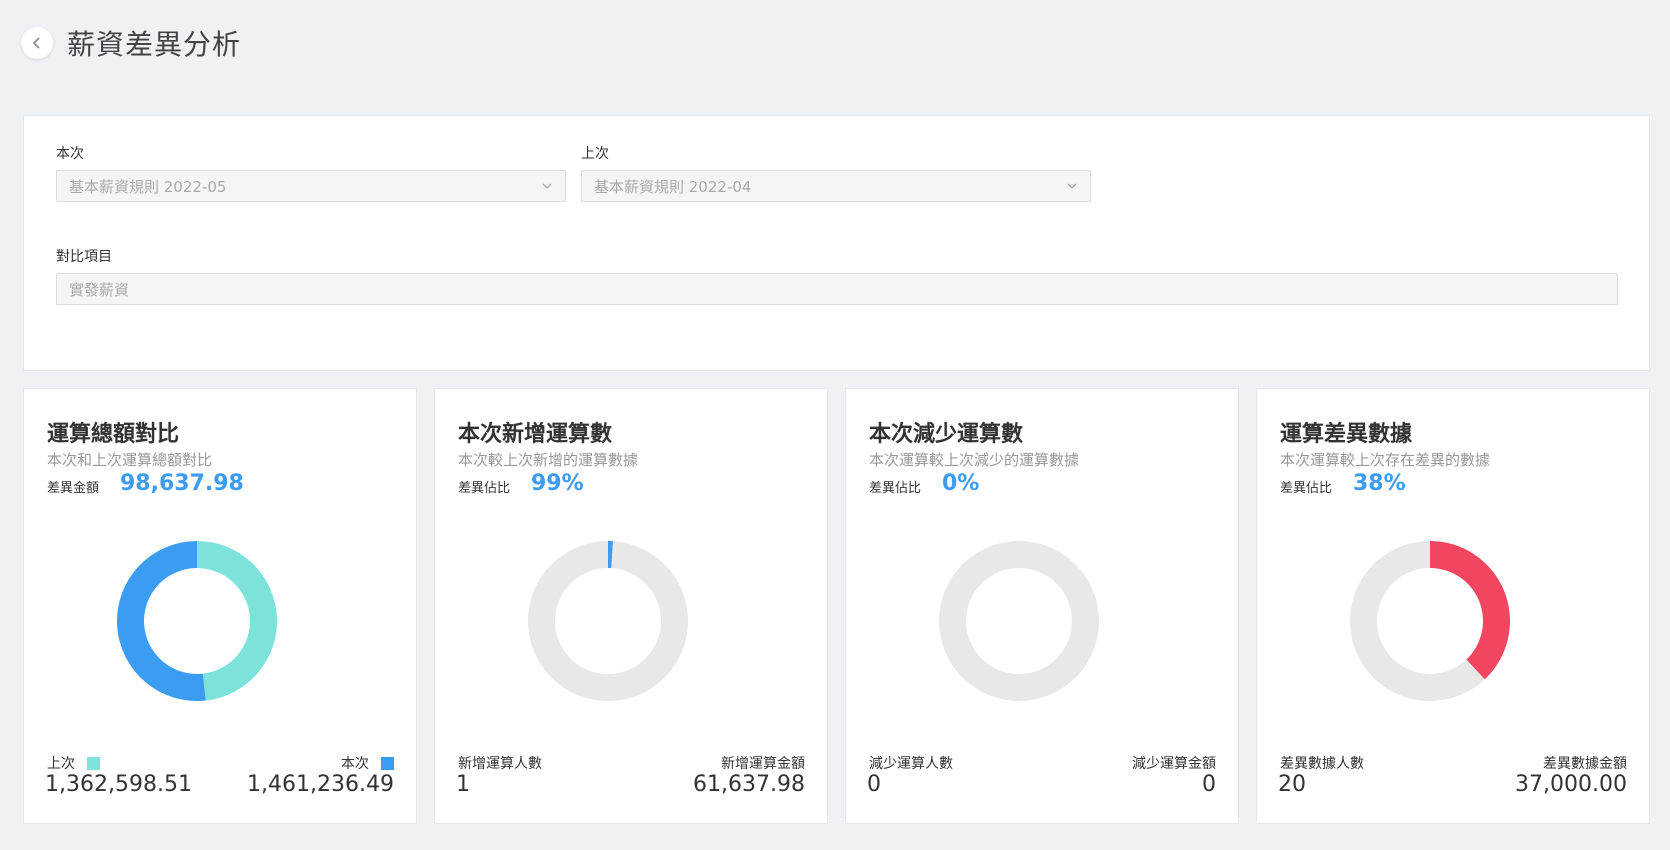  I want to click on page-header: 薪資差異分析, so click(131, 43).